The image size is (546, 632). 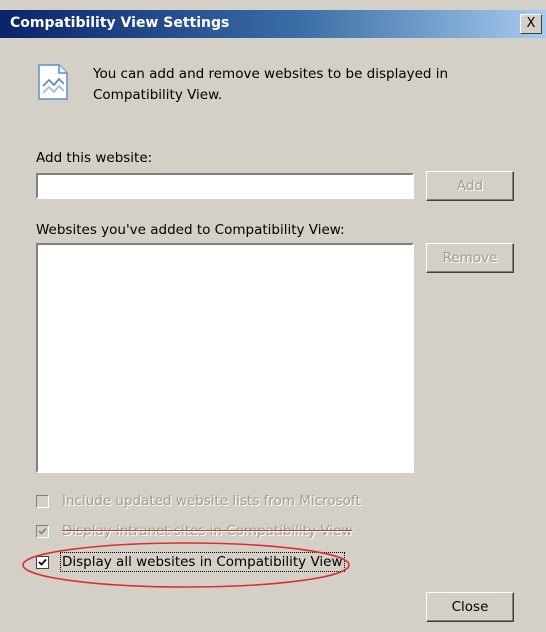 I want to click on webpage-icon, so click(x=53, y=82).